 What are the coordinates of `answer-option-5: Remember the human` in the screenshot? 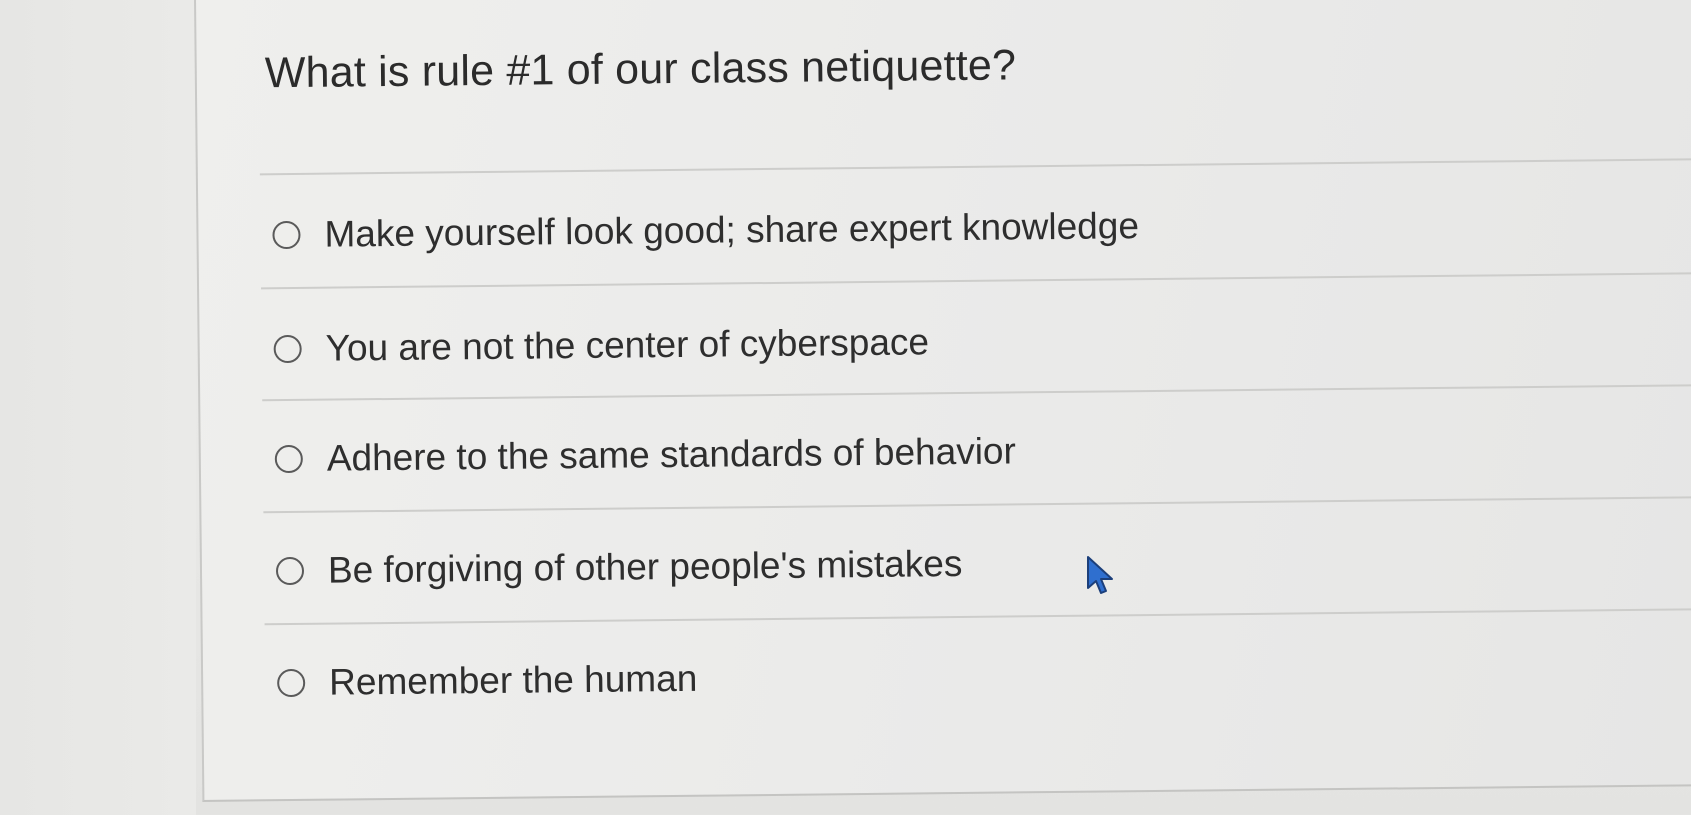 It's located at (487, 681).